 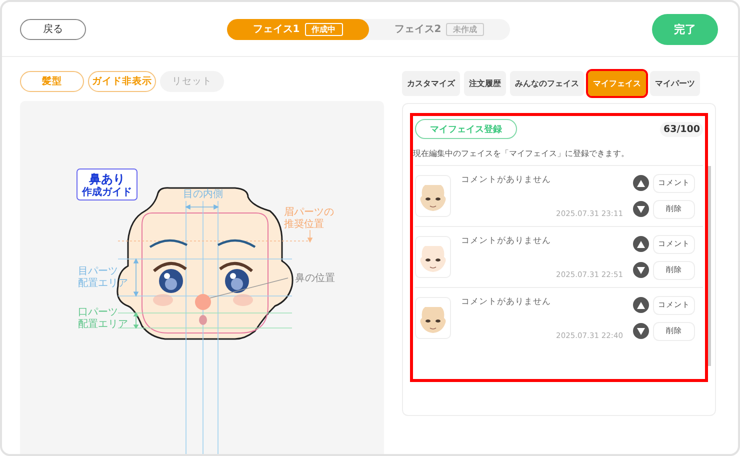 What do you see at coordinates (203, 194) in the screenshot?
I see `guide-label: 目の内側` at bounding box center [203, 194].